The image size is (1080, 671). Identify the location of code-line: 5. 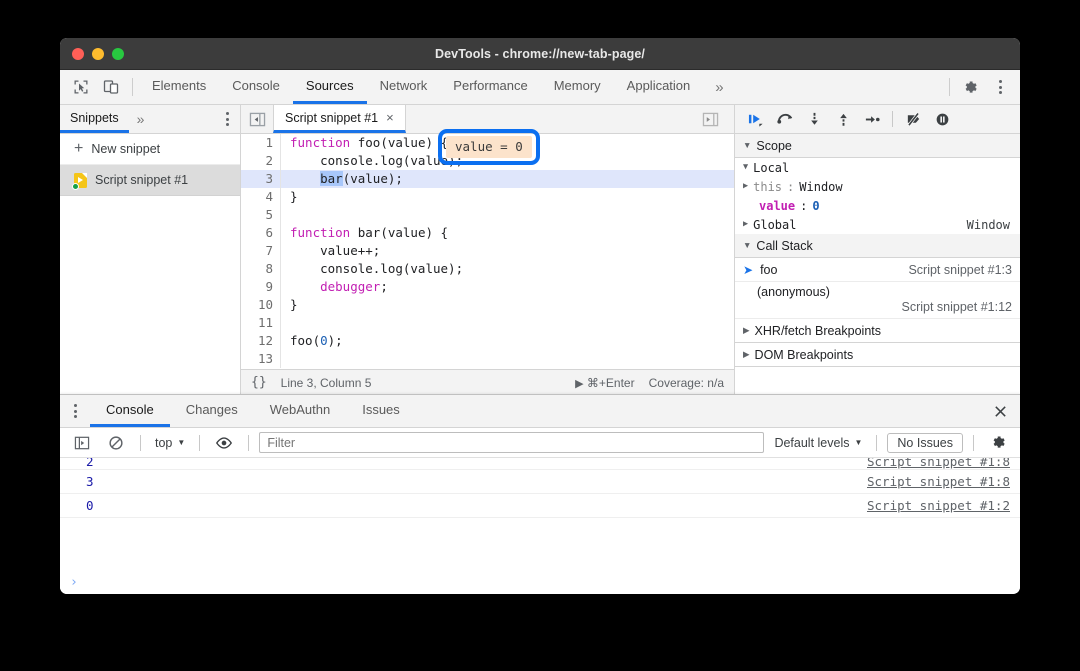
(487, 215).